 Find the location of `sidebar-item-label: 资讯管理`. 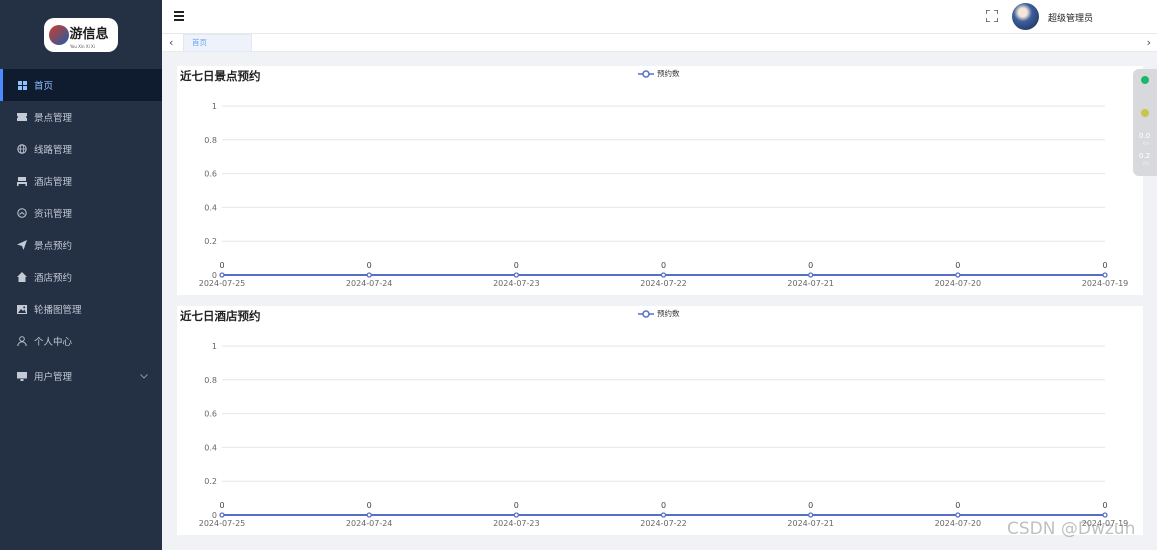

sidebar-item-label: 资讯管理 is located at coordinates (53, 214).